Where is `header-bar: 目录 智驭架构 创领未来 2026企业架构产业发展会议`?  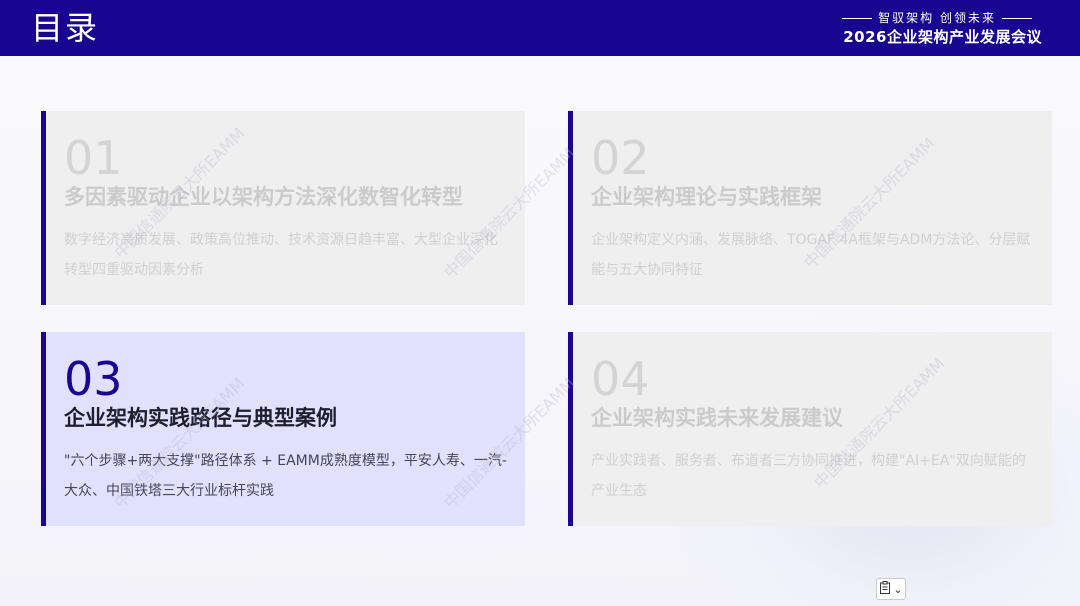
header-bar: 目录 智驭架构 创领未来 2026企业架构产业发展会议 is located at coordinates (540, 28).